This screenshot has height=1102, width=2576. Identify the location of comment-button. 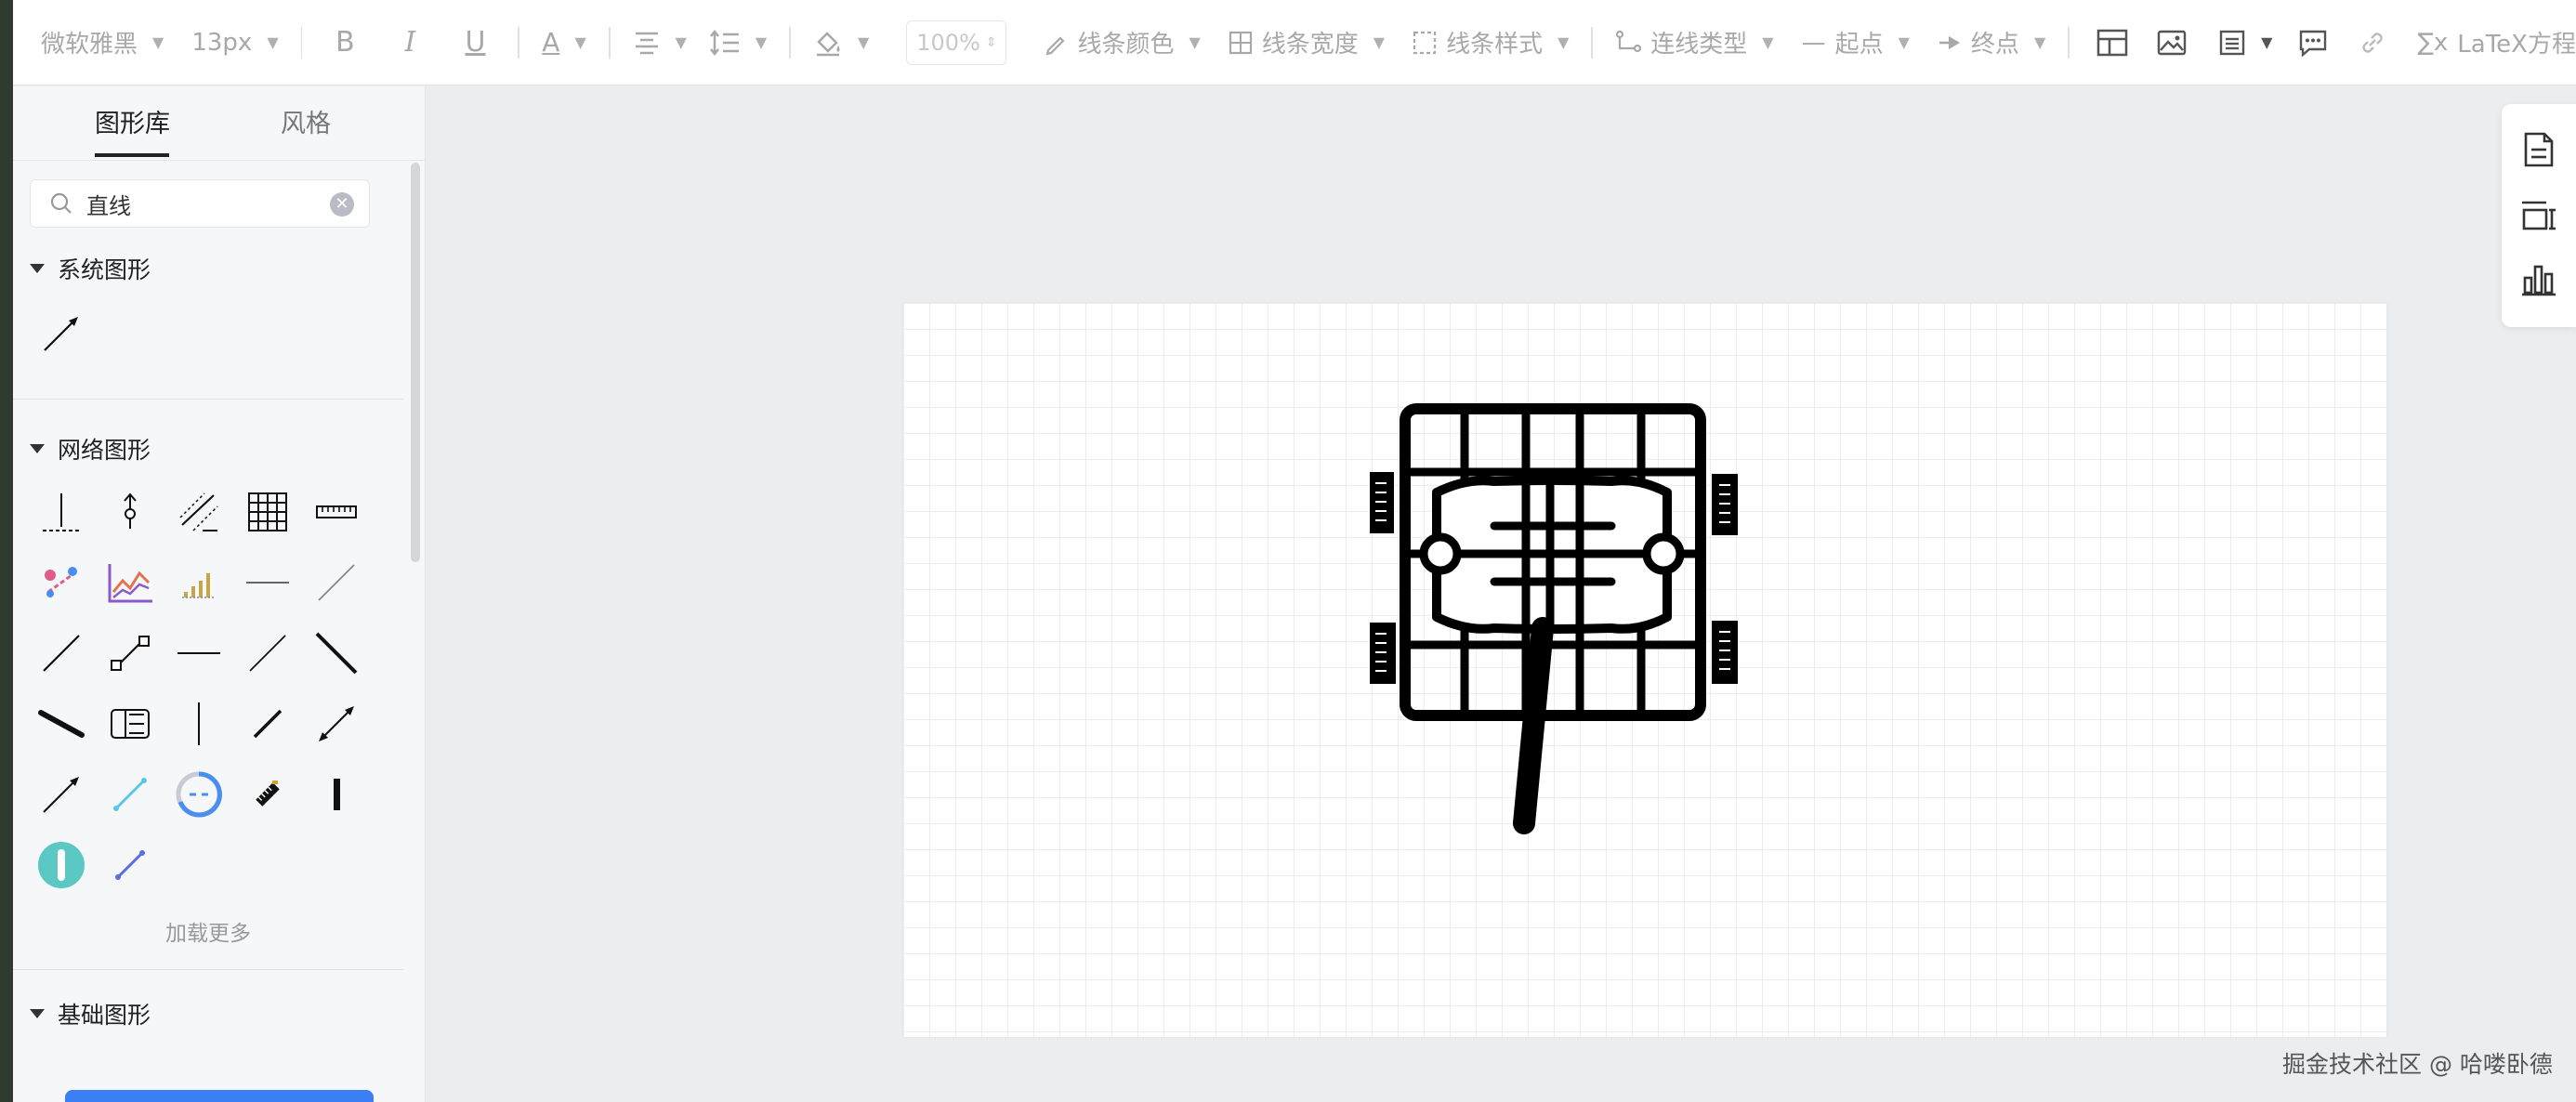
(2313, 43).